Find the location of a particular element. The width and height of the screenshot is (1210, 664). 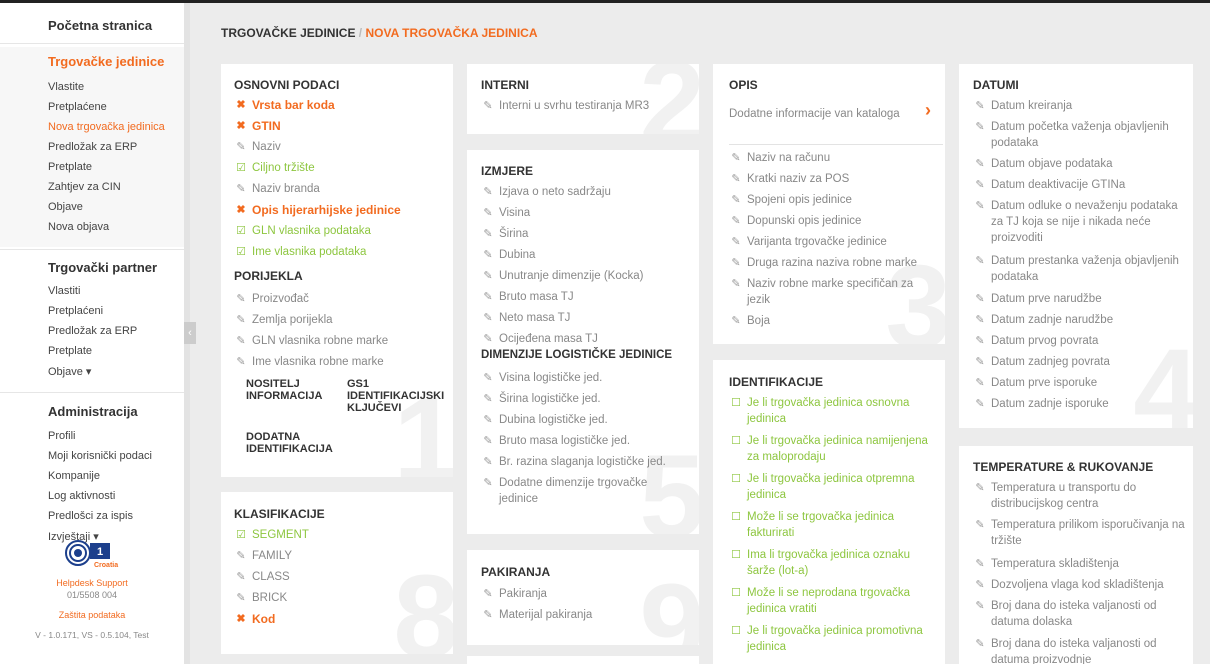

sidebar-item-print-templates: Predlošci za ispis is located at coordinates (90, 516).